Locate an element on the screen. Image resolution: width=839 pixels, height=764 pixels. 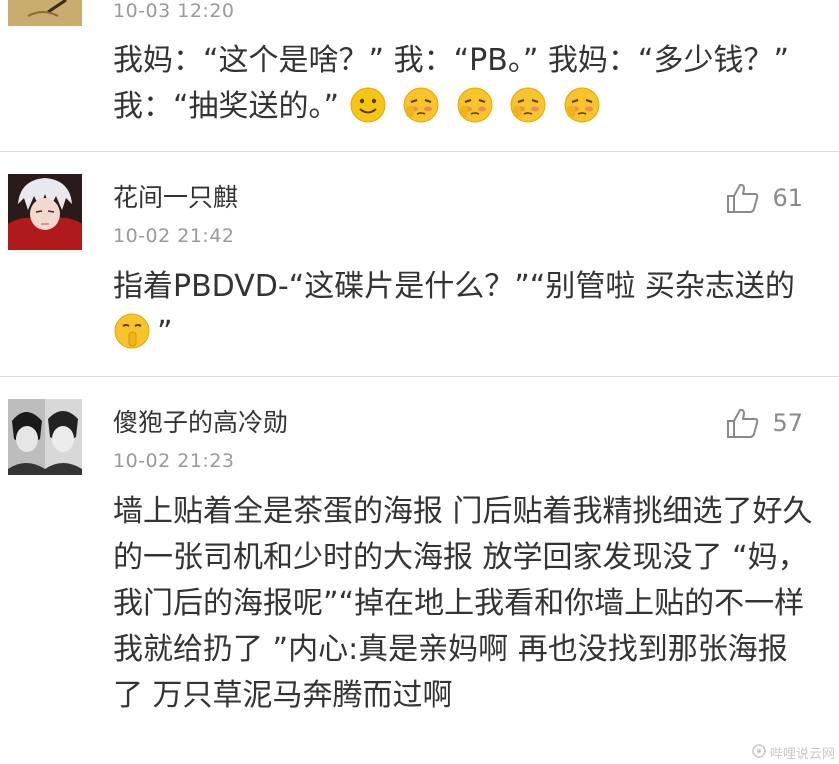
comment-text: 指着PBDVD-“这碟片是什么？”“别管啦 买杂志送的 ” is located at coordinates (463, 314).